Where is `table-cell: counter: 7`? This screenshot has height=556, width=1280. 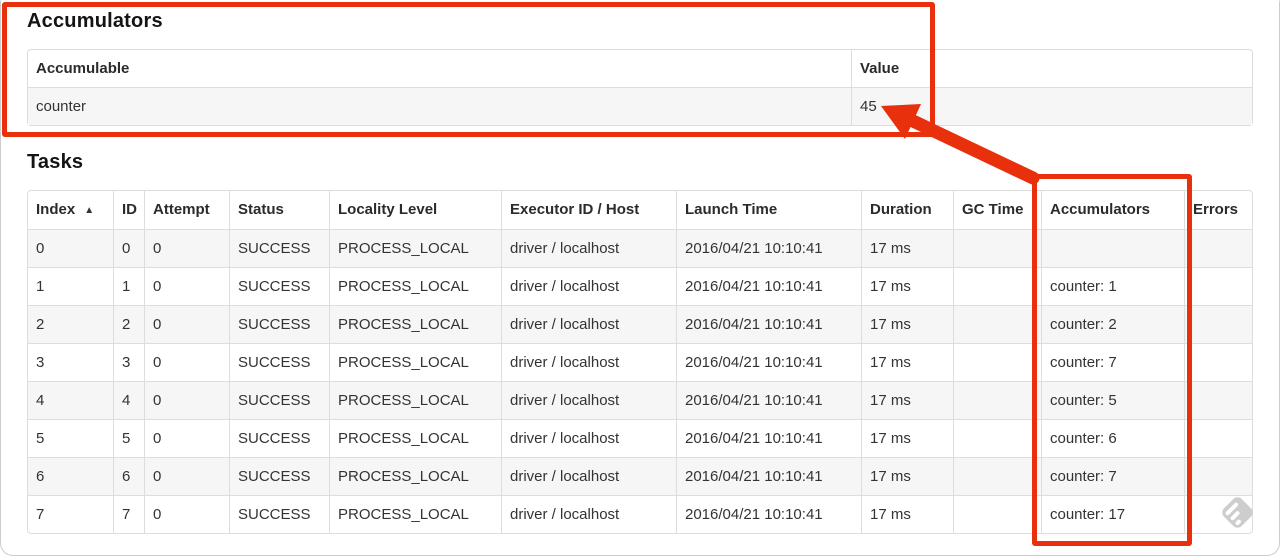
table-cell: counter: 7 is located at coordinates (1112, 362).